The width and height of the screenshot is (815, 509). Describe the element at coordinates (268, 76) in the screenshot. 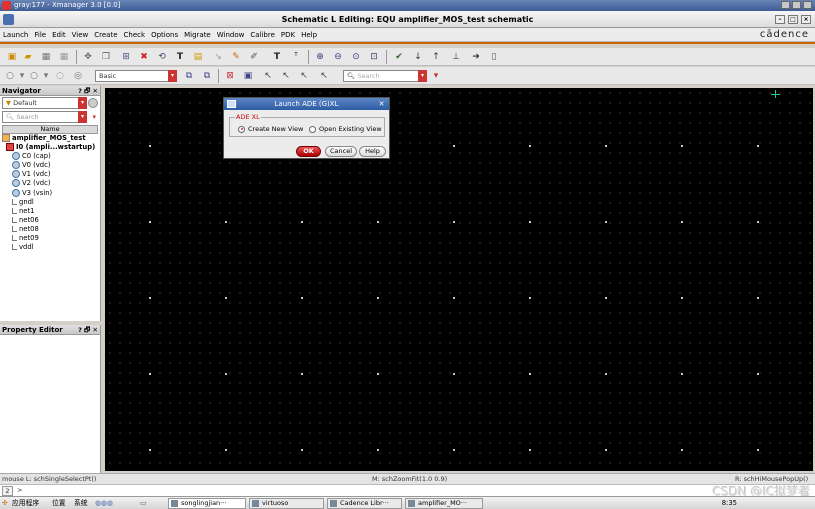

I see `pointer-icon: ↖` at that location.